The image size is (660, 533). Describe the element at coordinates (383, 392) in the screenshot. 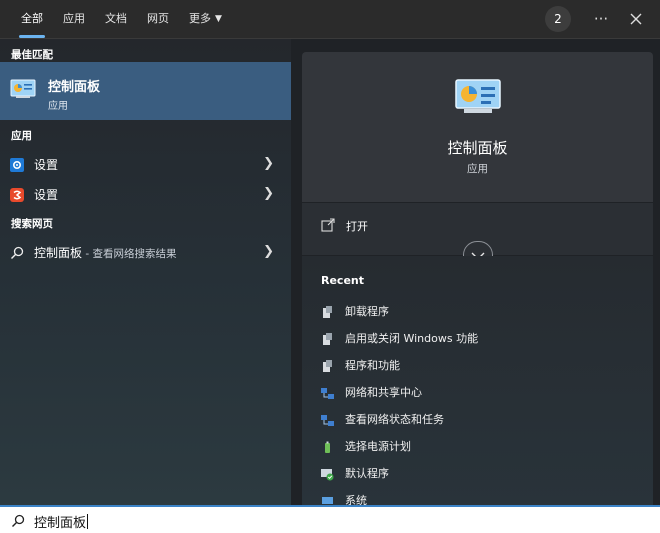

I see `recent-item-label: 网络和共享中心` at that location.